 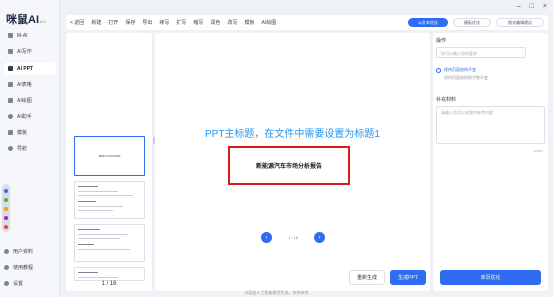 I want to click on user-icon, so click(x=6, y=251).